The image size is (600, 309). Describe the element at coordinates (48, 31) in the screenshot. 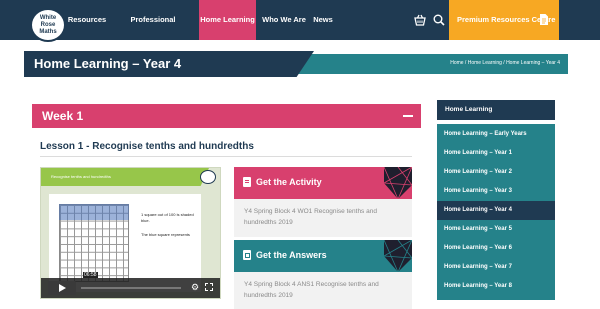

I see `logo-line-3: Maths` at that location.